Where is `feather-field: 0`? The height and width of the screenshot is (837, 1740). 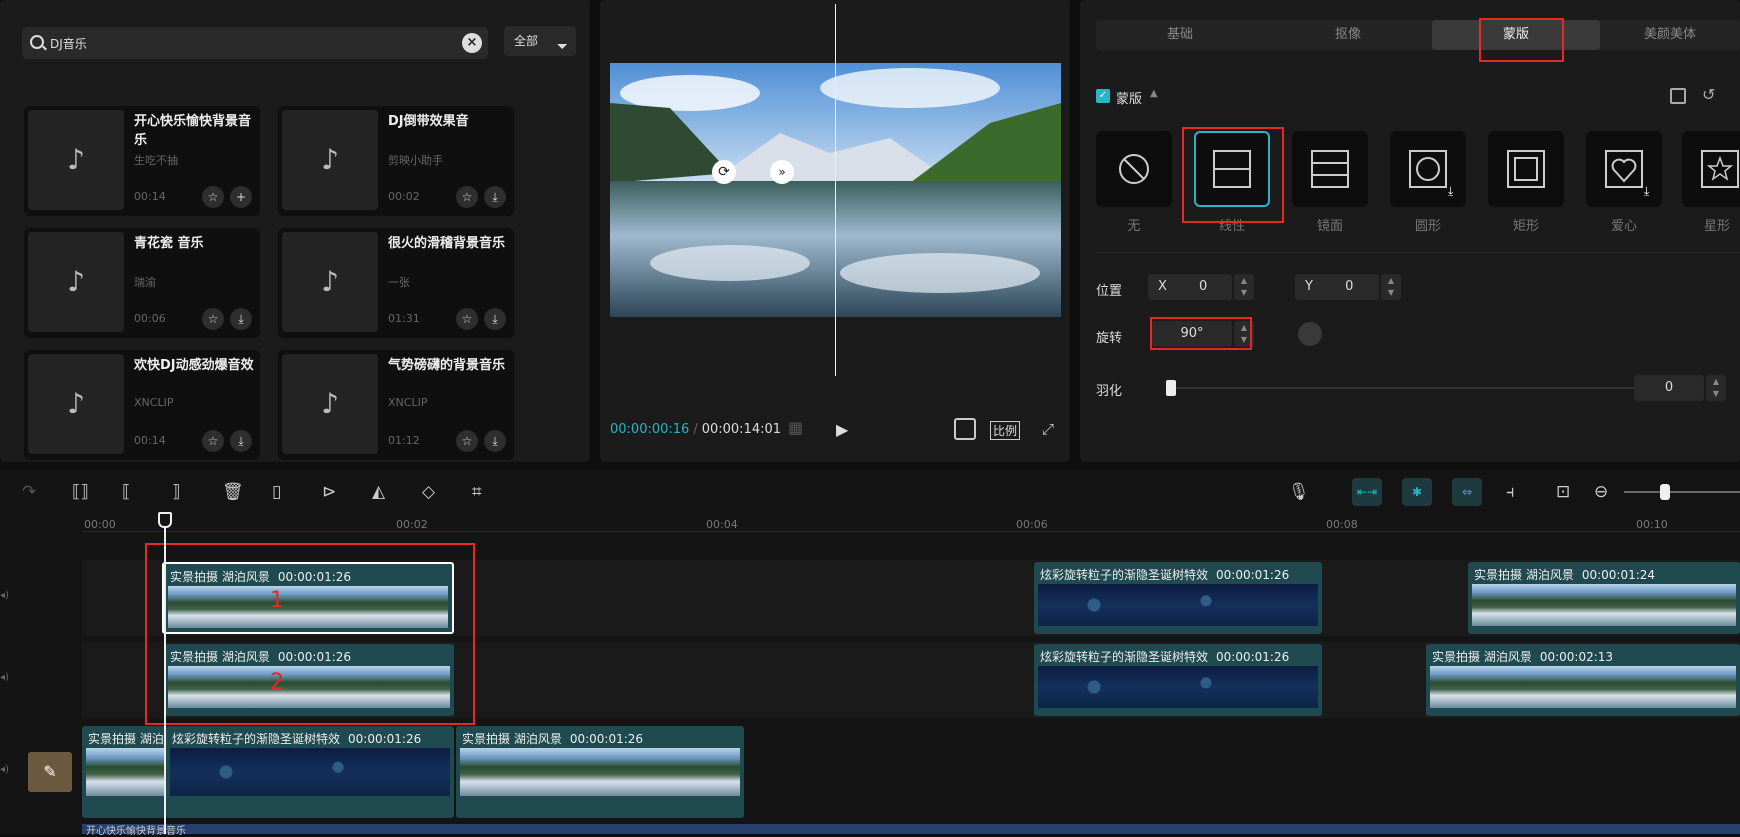
feather-field: 0 is located at coordinates (1669, 388).